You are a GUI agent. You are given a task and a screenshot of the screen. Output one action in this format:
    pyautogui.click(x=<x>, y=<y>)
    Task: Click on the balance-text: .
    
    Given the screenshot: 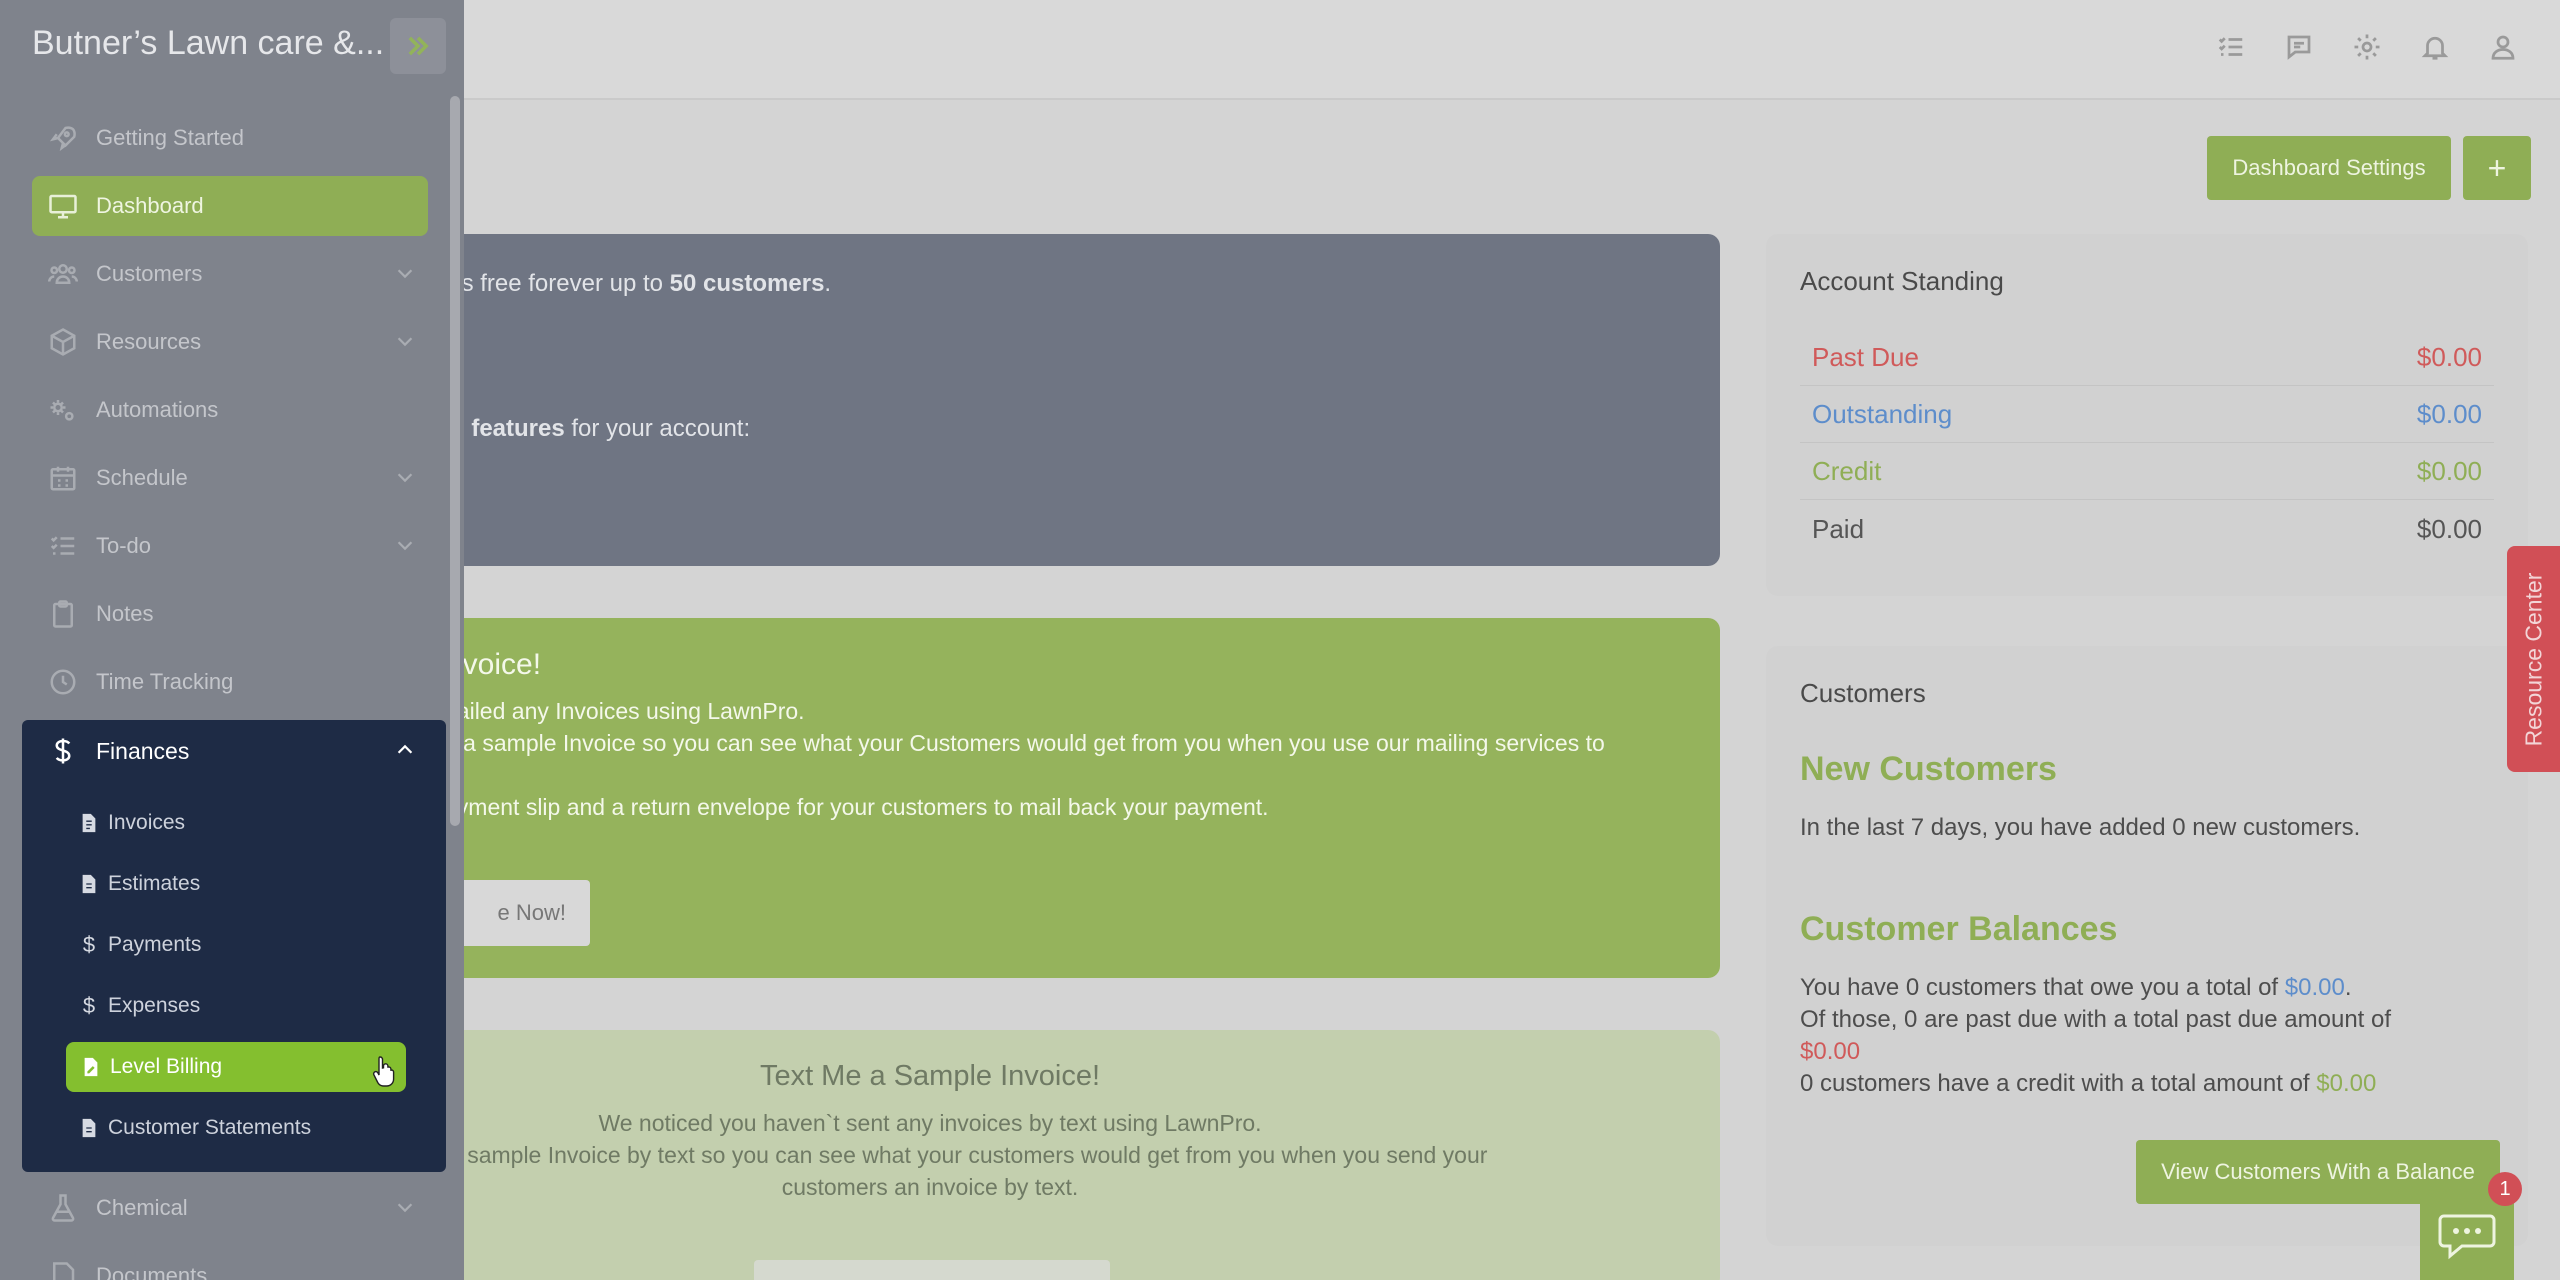 What is the action you would take?
    pyautogui.click(x=2348, y=987)
    